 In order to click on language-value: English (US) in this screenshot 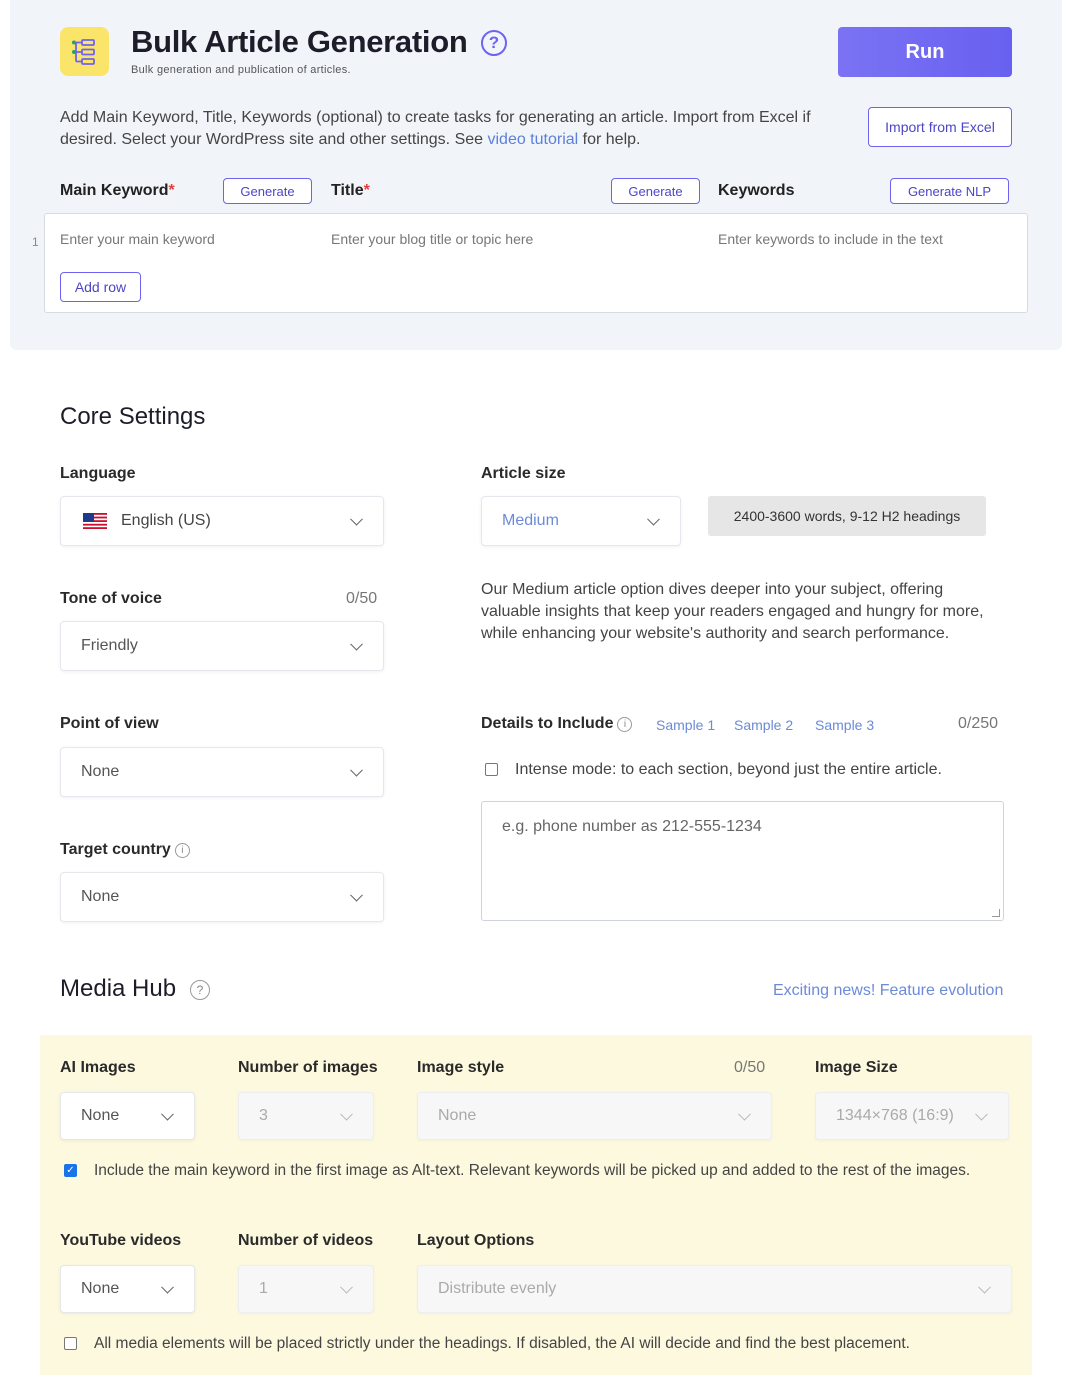, I will do `click(166, 520)`.